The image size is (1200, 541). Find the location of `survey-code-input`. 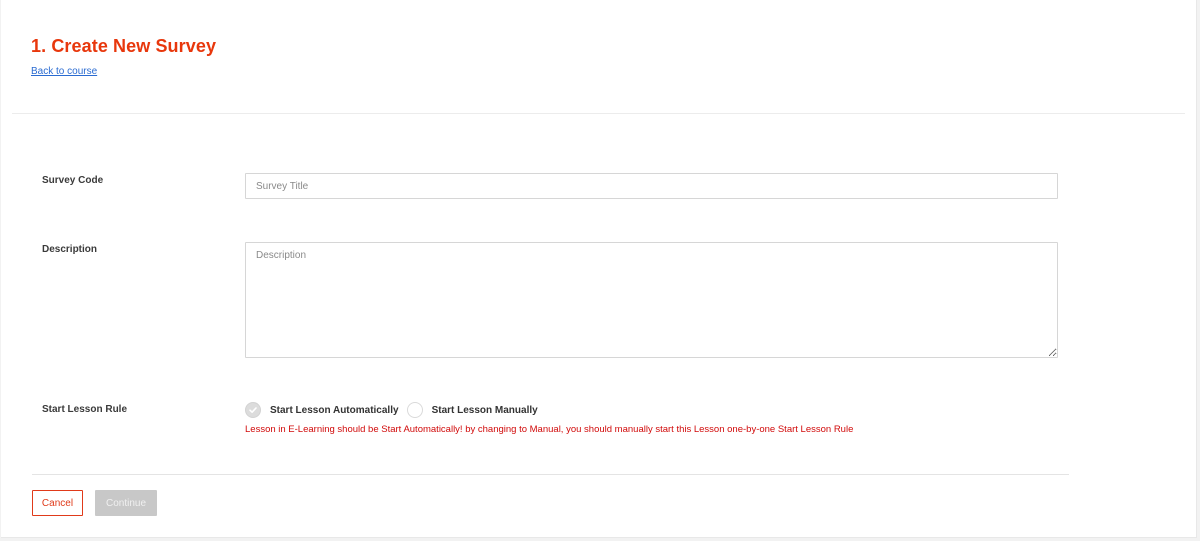

survey-code-input is located at coordinates (651, 186).